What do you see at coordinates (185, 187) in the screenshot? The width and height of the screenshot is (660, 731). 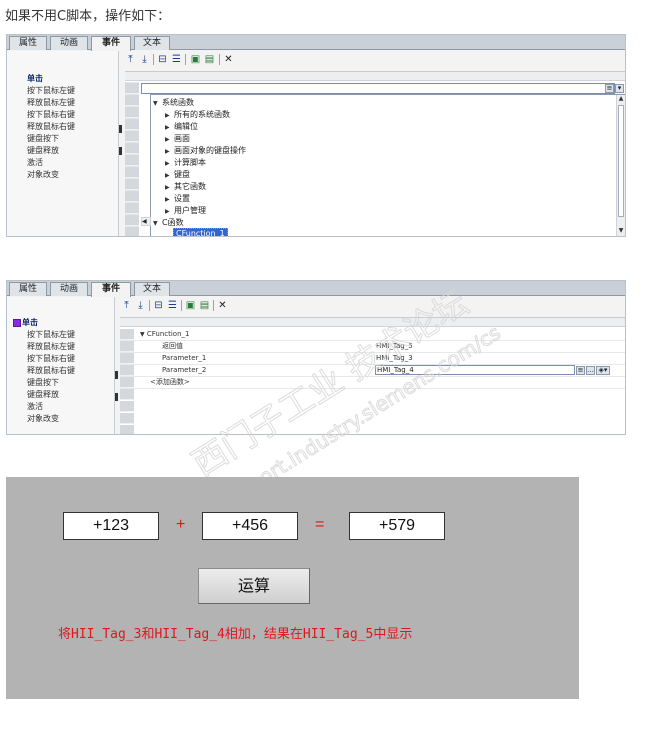 I see `dropdown-item: ▶ 其它函数` at bounding box center [185, 187].